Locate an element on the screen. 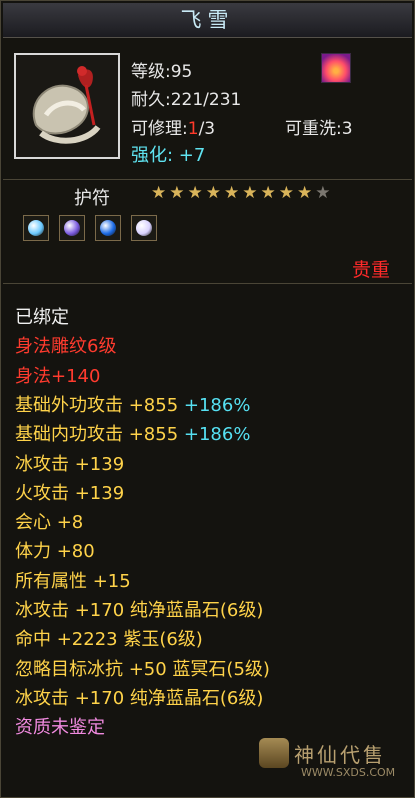  item-title: 飞雪 is located at coordinates (207, 20).